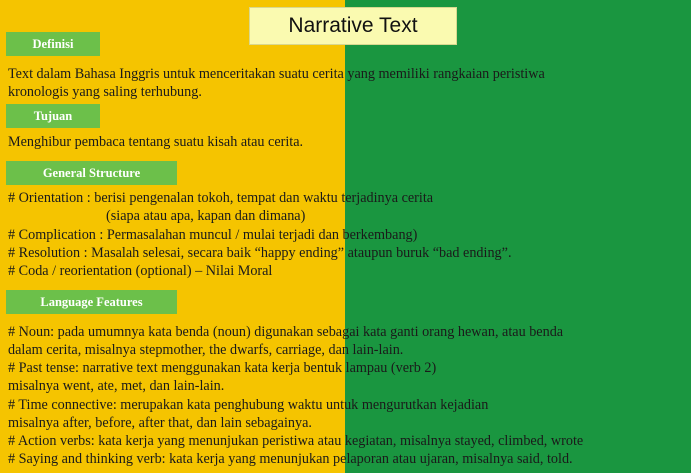  What do you see at coordinates (105, 92) in the screenshot?
I see `definisi-line-2: kronologis yang saling terhubung.` at bounding box center [105, 92].